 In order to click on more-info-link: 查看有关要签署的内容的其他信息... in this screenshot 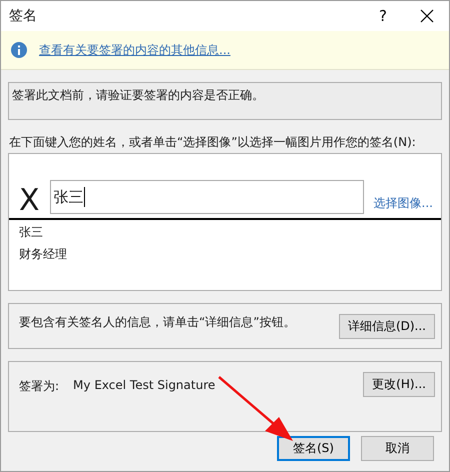, I will do `click(134, 50)`.